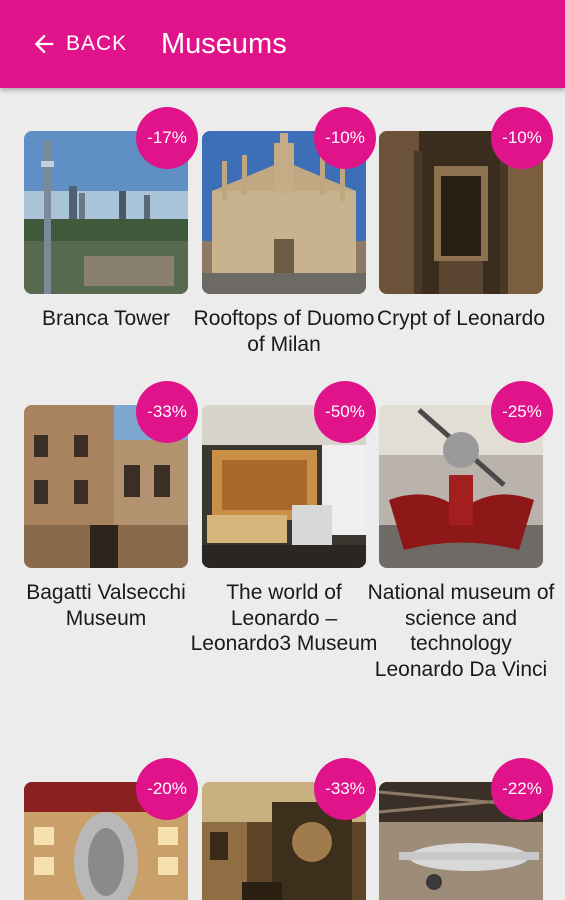 This screenshot has width=565, height=900. I want to click on discount-badge: -25%, so click(522, 412).